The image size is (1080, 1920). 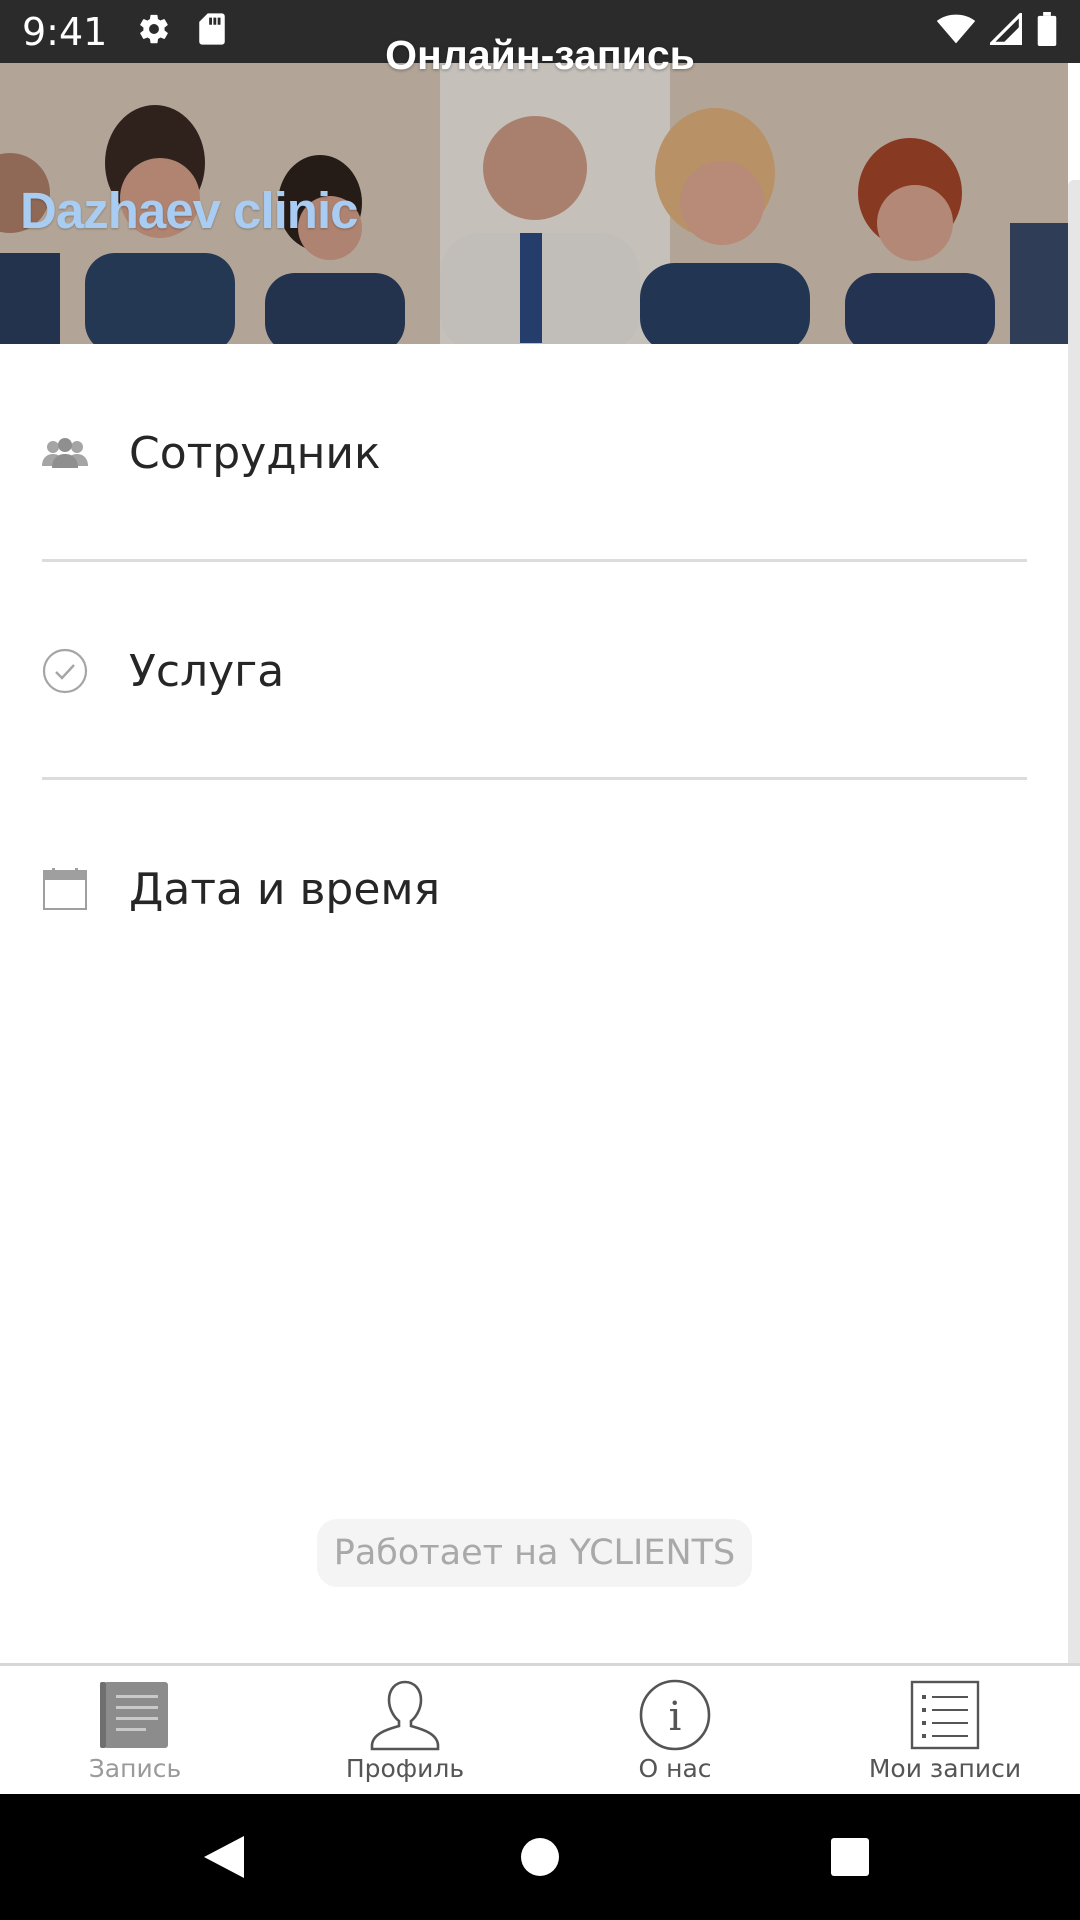 What do you see at coordinates (540, 55) in the screenshot?
I see `page-title: Онлайн-запись` at bounding box center [540, 55].